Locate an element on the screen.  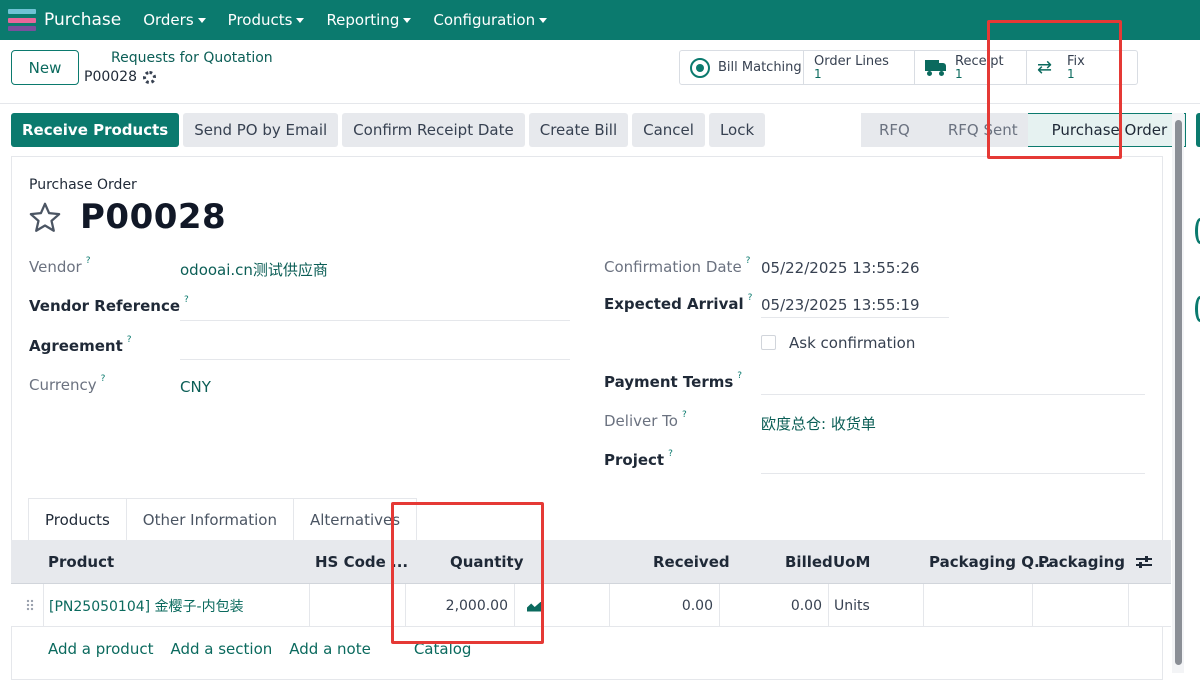
tab-other-information: Other Information is located at coordinates (209, 519).